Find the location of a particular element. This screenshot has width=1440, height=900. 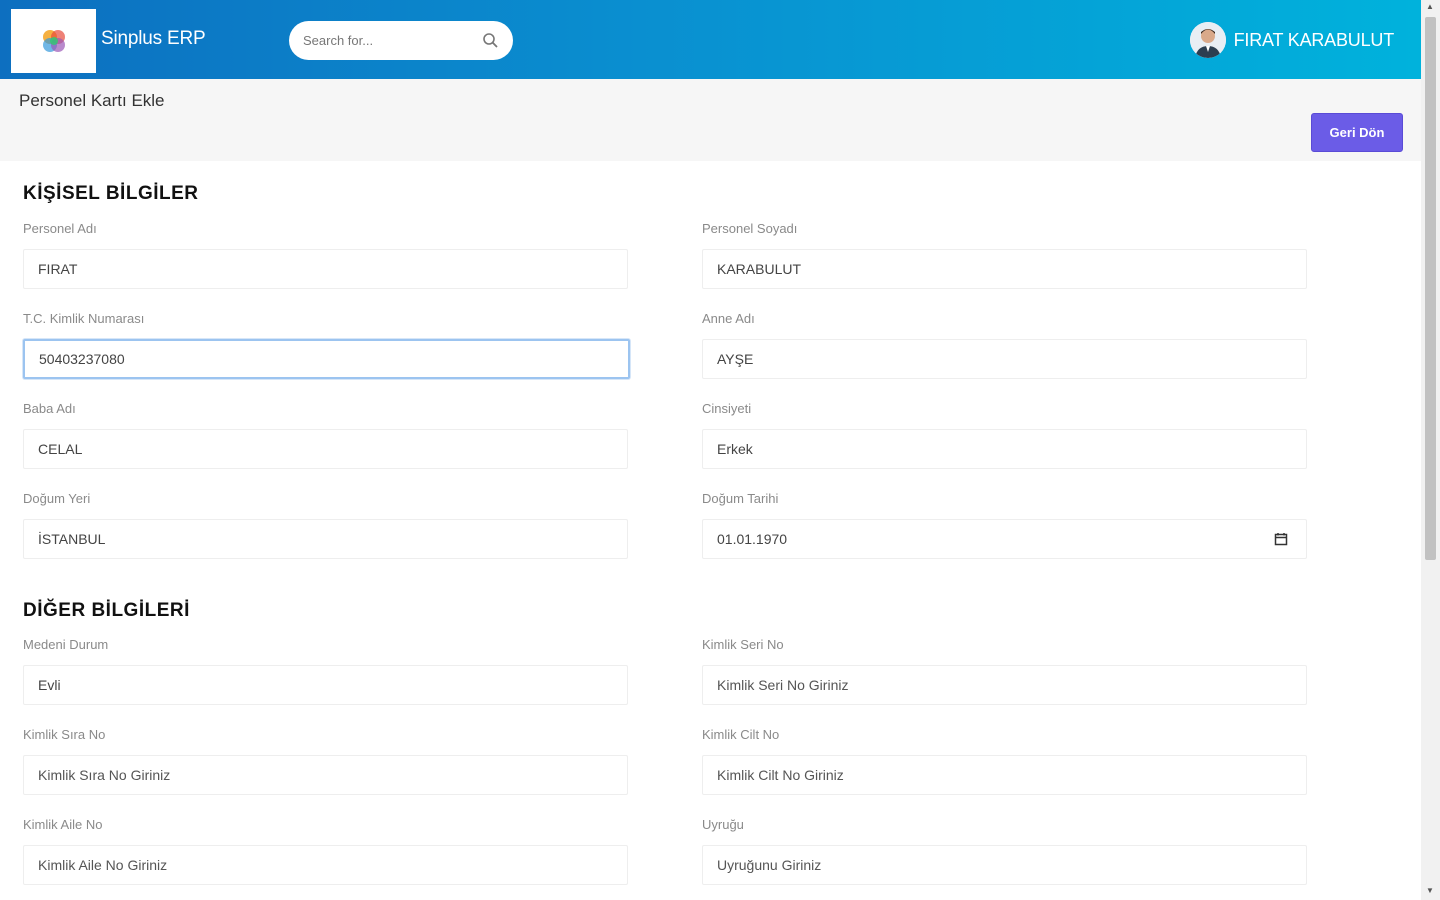

father-name-label: Baba Adı is located at coordinates (49, 408).